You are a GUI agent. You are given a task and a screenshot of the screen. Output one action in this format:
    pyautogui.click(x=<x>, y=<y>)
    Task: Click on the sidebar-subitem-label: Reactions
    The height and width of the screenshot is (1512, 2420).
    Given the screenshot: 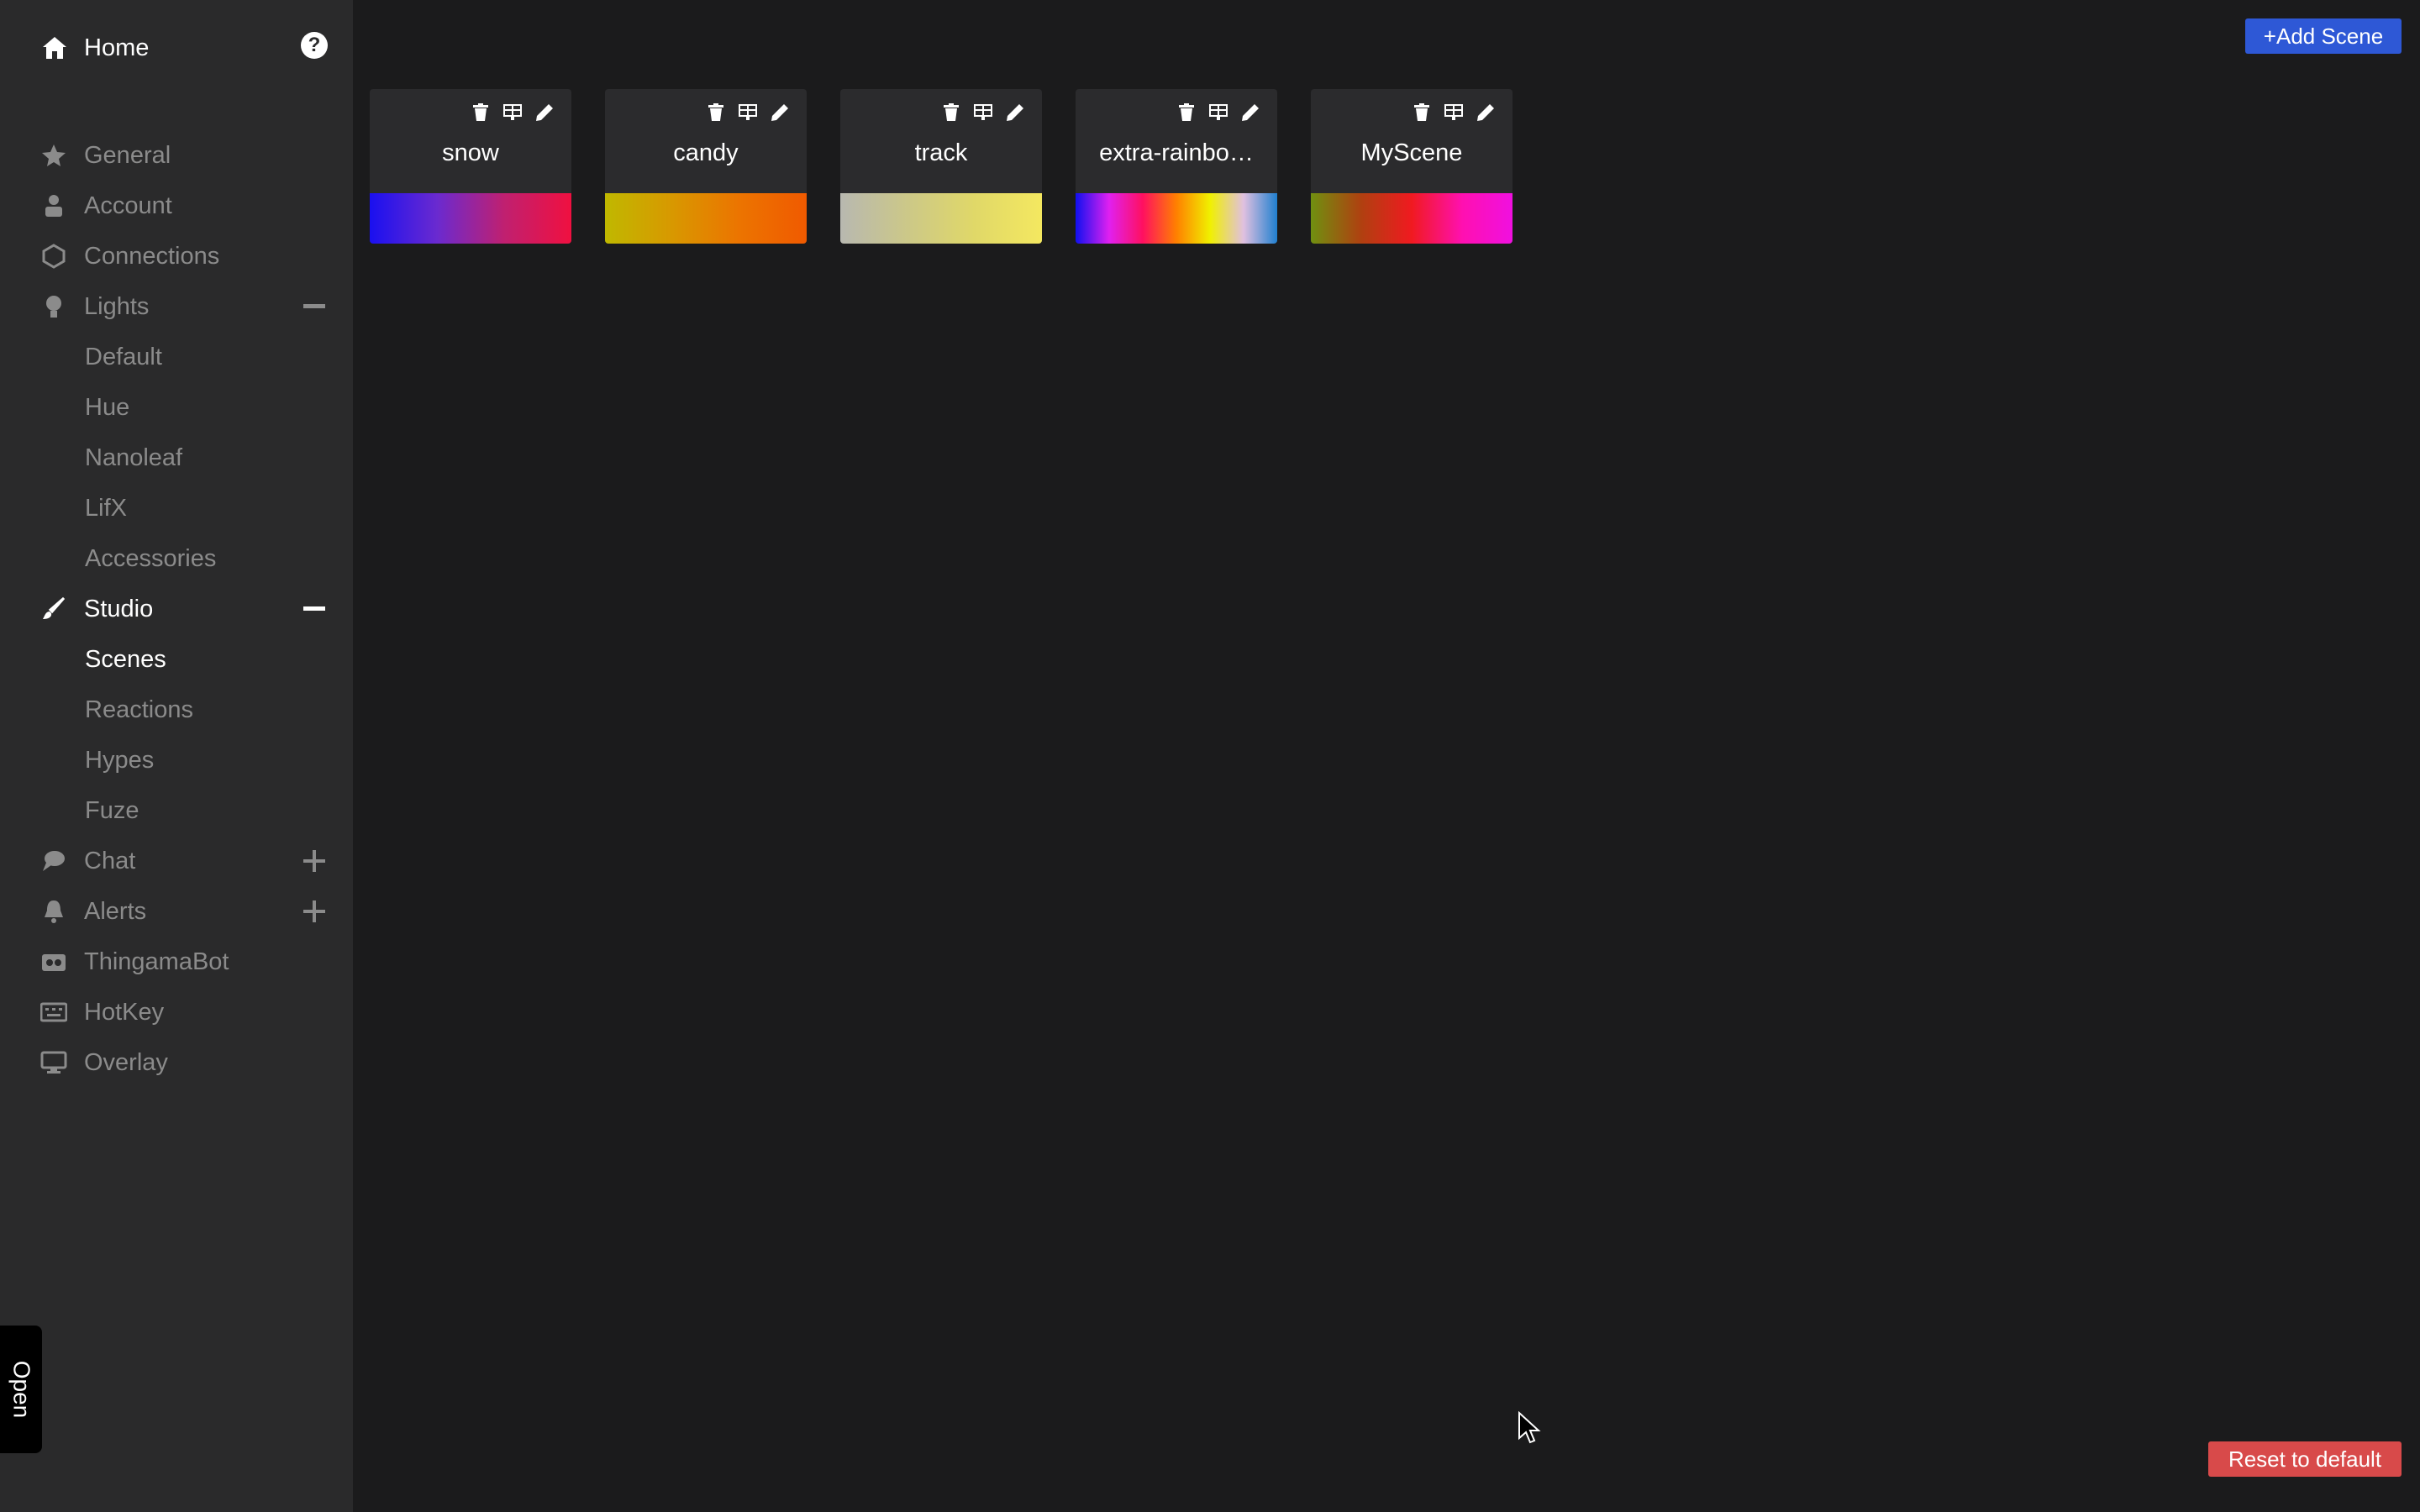 What is the action you would take?
    pyautogui.click(x=139, y=709)
    